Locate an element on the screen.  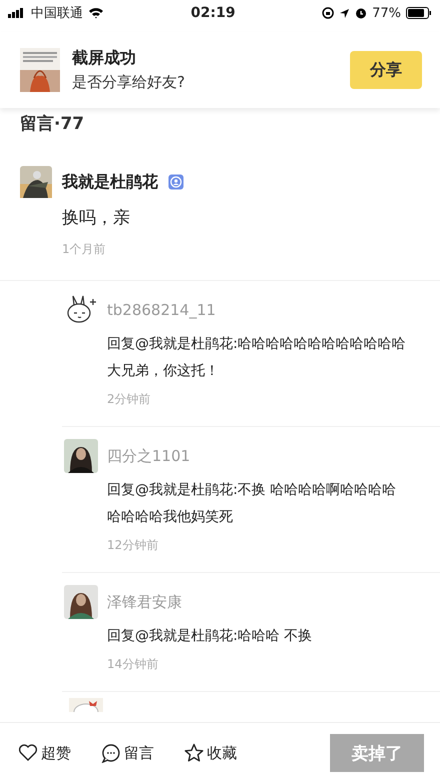
reply-time: 12分钟前 is located at coordinates (133, 545).